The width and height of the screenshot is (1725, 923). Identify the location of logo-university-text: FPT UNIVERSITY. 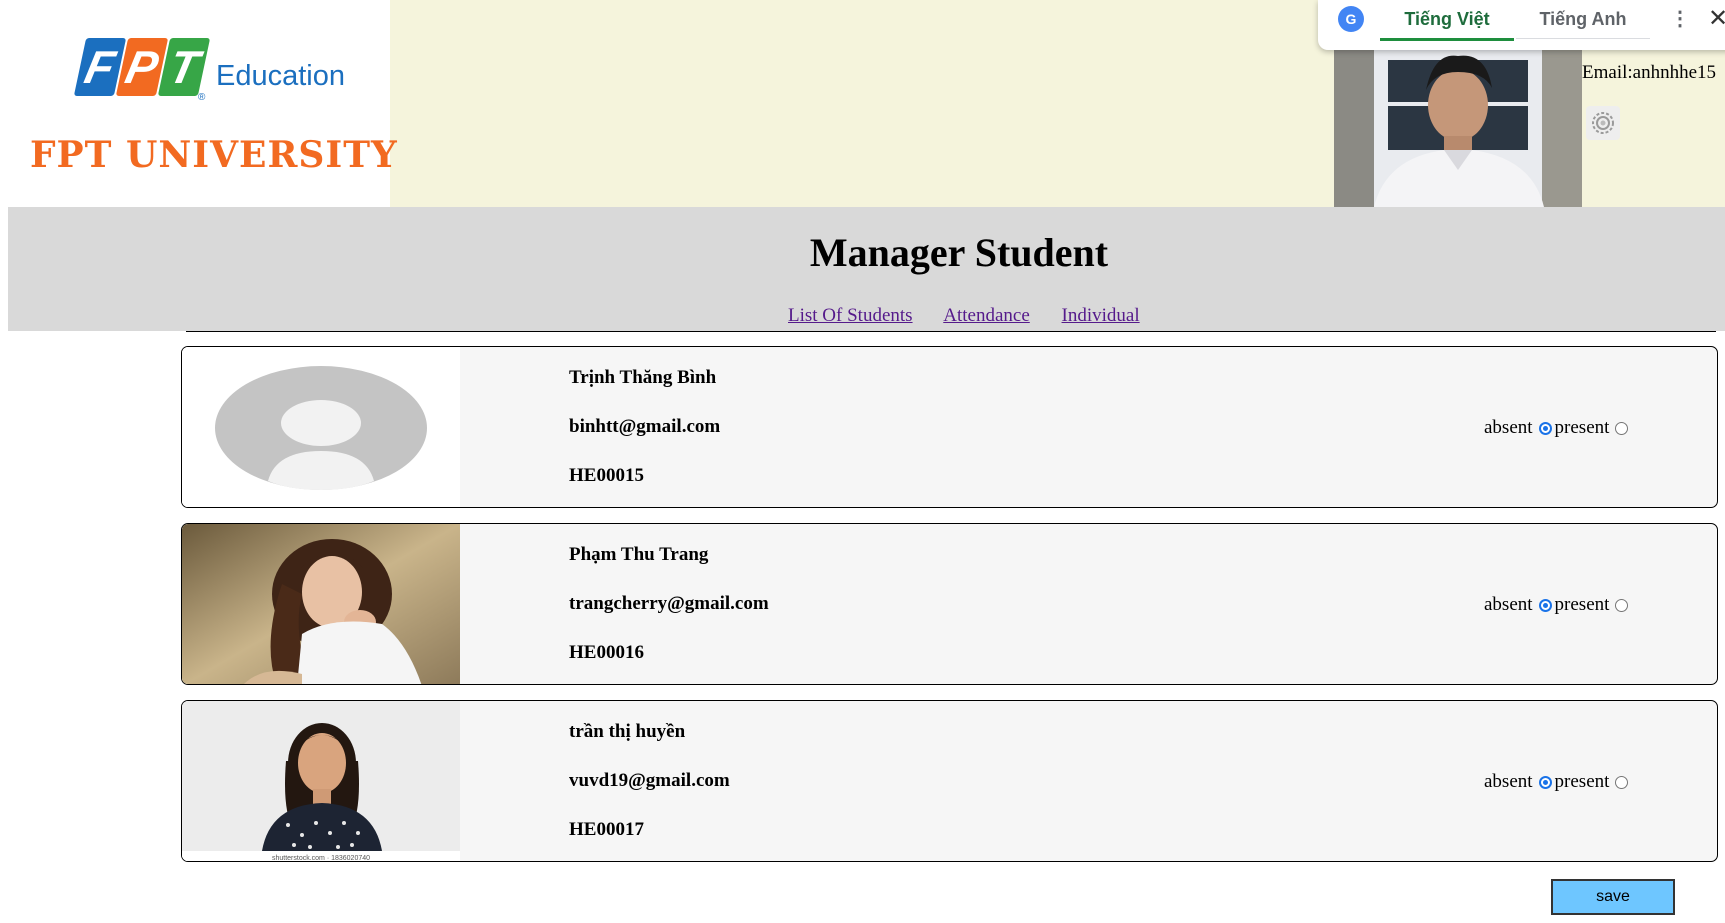
(214, 155).